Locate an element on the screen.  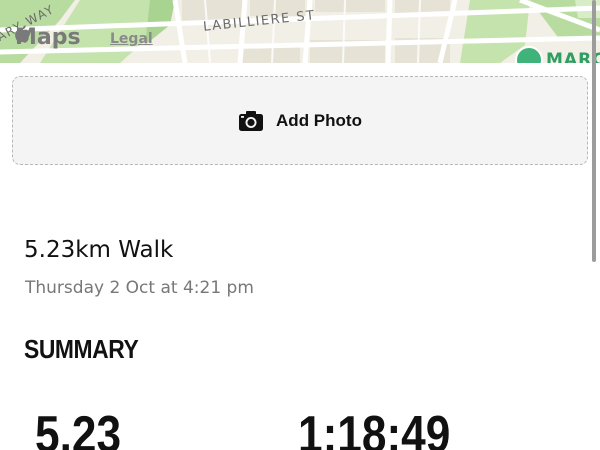
add-photo-label: Add Photo is located at coordinates (319, 120).